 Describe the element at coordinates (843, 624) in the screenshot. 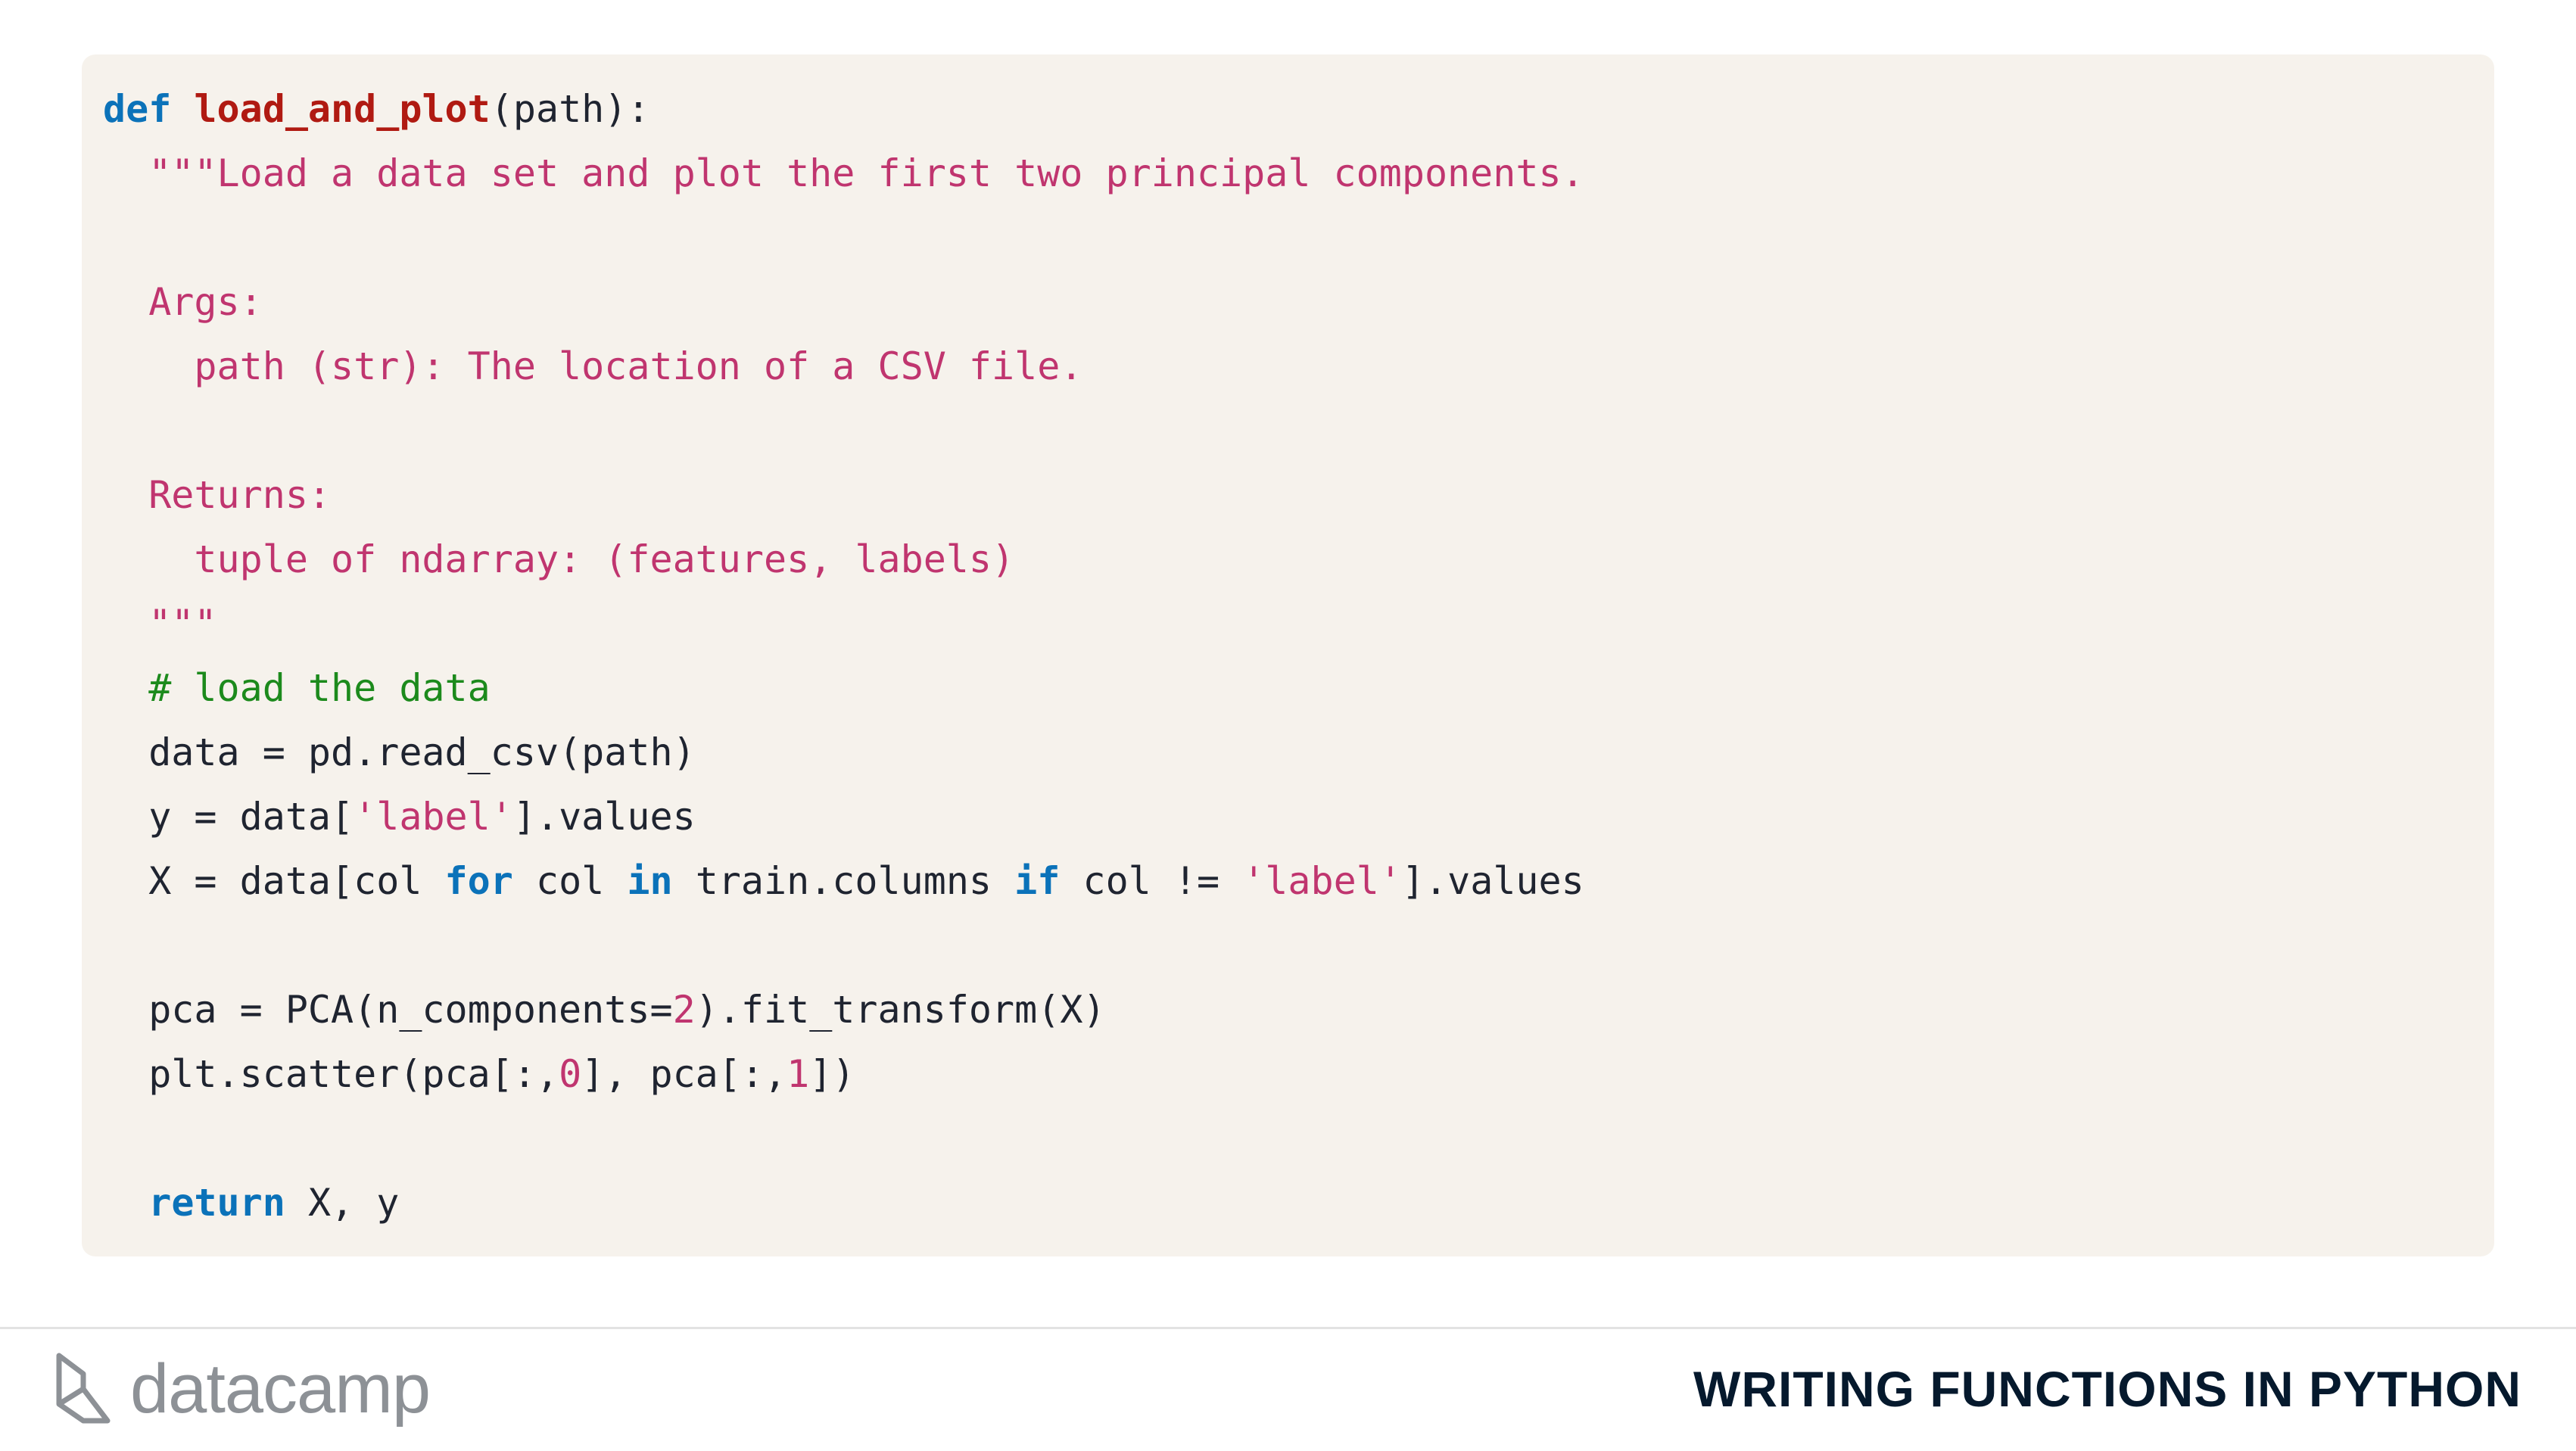

I see `code-line: """` at that location.